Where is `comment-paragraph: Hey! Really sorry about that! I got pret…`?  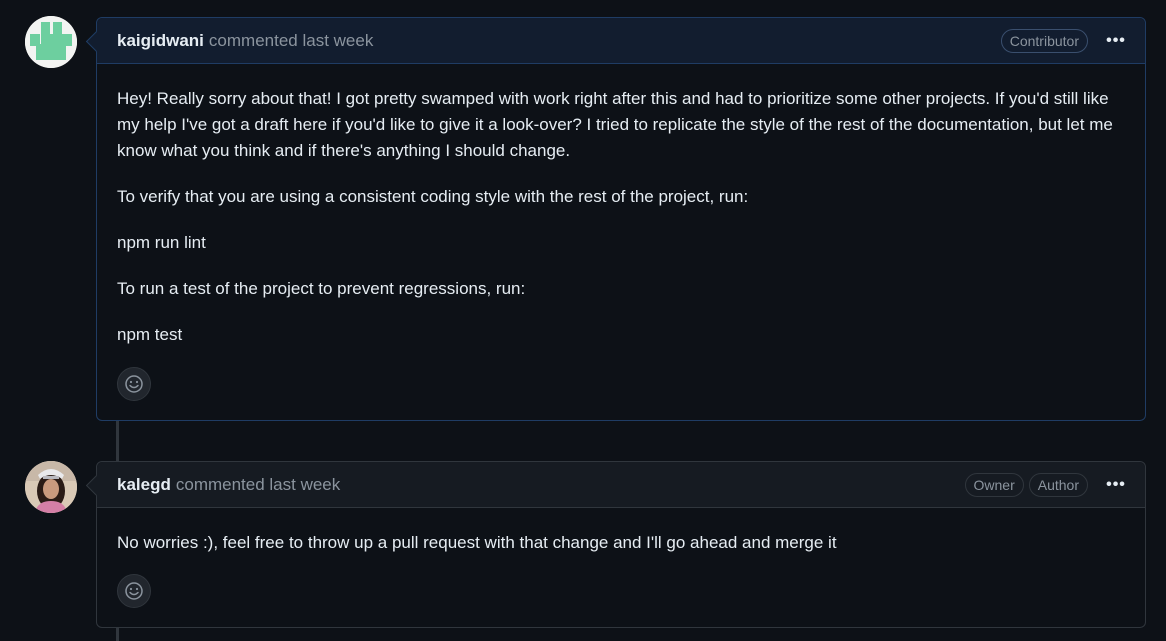 comment-paragraph: Hey! Really sorry about that! I got pret… is located at coordinates (615, 124).